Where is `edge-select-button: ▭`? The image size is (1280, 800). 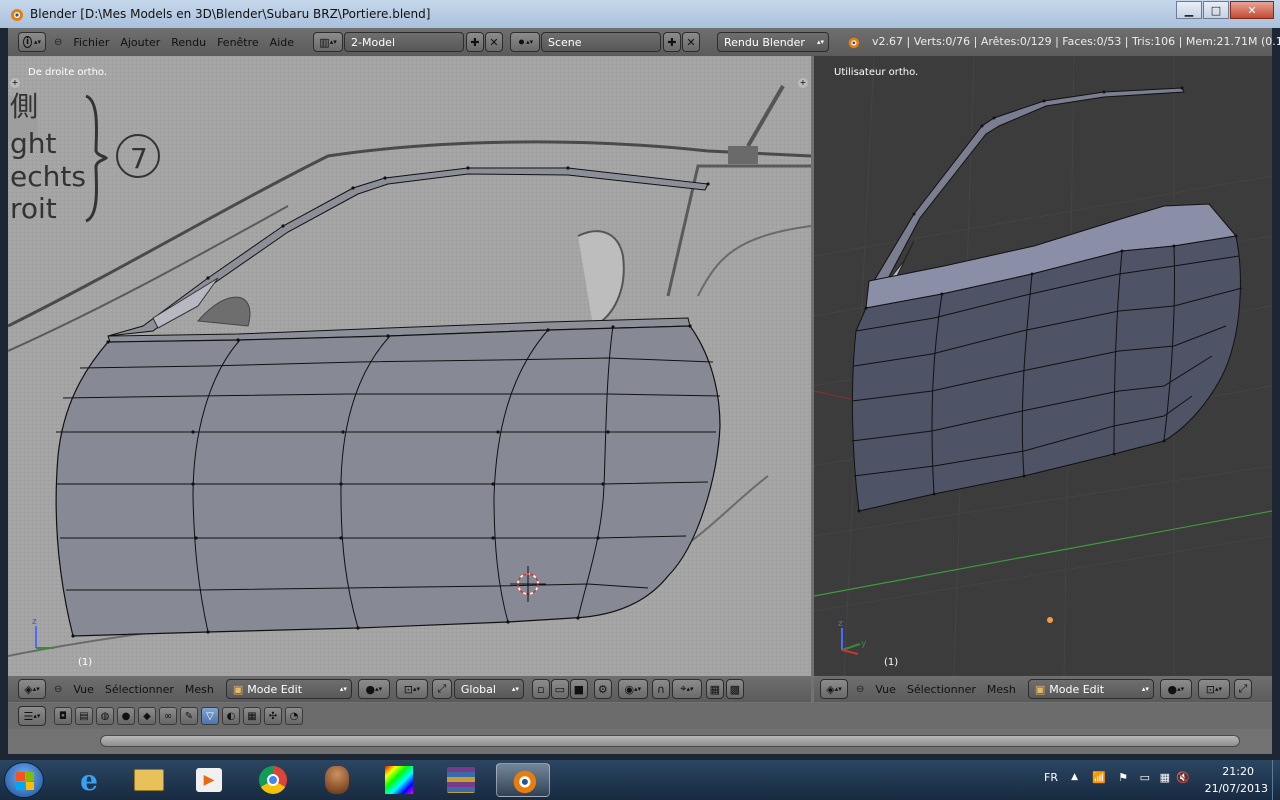
edge-select-button: ▭ is located at coordinates (559, 689).